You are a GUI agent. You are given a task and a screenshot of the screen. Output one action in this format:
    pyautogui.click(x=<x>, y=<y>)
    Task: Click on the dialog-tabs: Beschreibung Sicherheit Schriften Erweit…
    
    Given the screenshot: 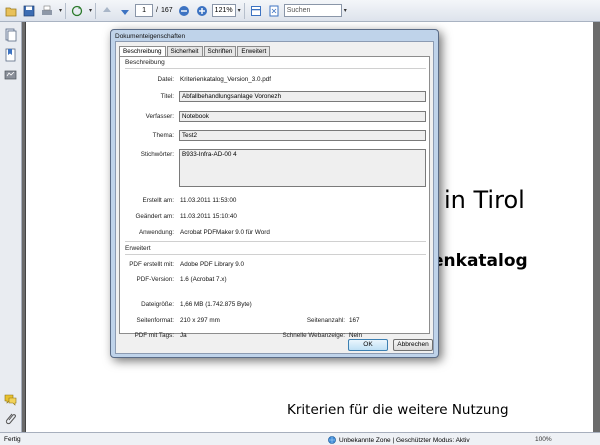 What is the action you would take?
    pyautogui.click(x=195, y=51)
    